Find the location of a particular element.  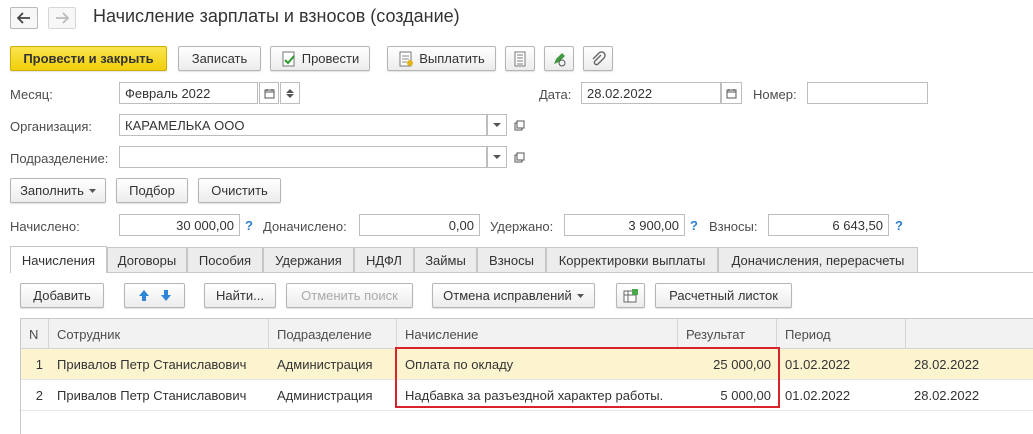

tab-contracts: Договоры is located at coordinates (147, 259).